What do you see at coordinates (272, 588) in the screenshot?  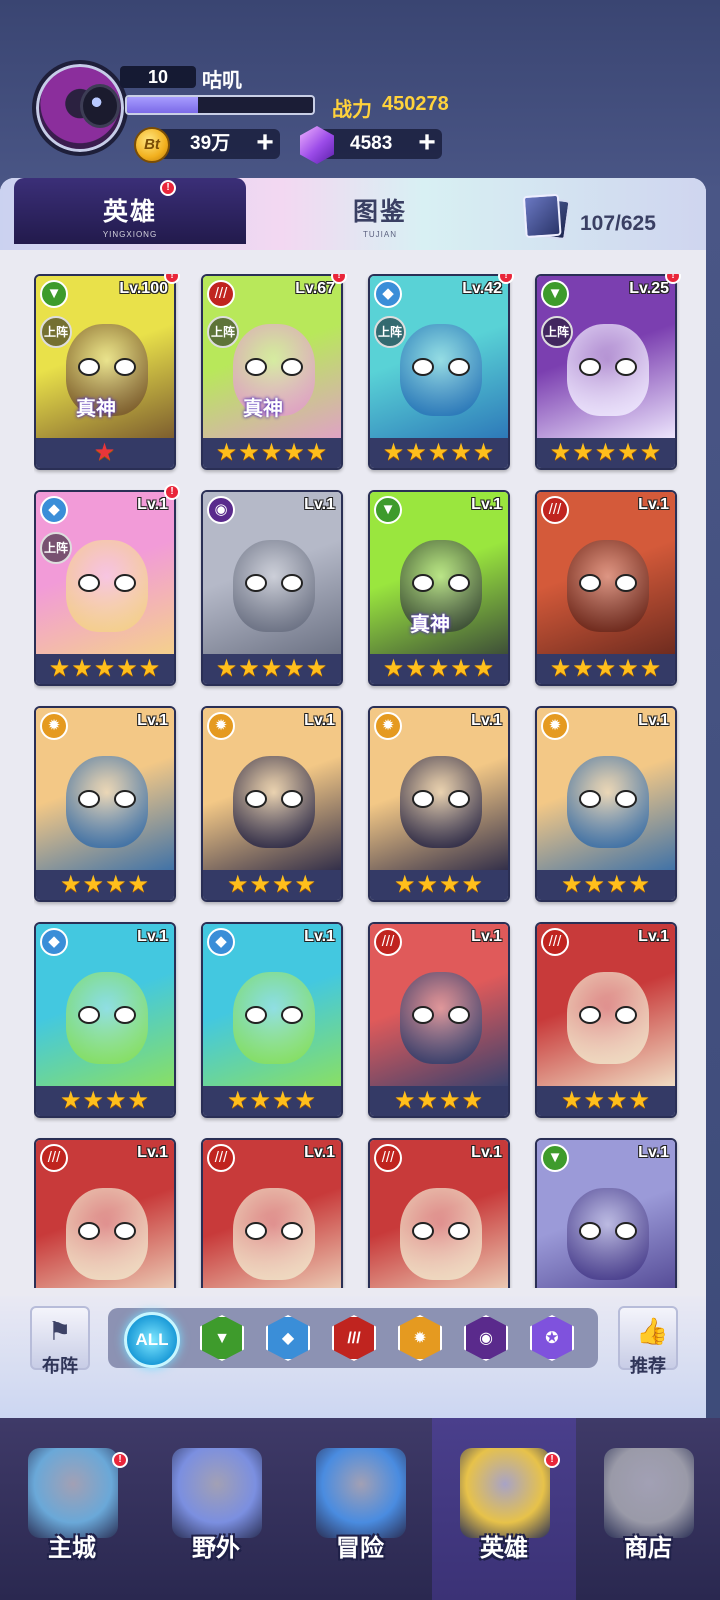 I see `hero-card: ◉ Lv.1 ★★★★★` at bounding box center [272, 588].